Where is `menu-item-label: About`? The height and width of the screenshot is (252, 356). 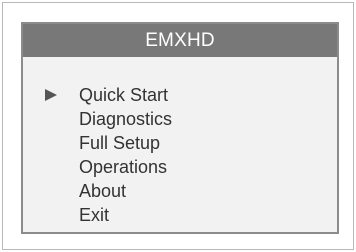
menu-item-label: About is located at coordinates (103, 191).